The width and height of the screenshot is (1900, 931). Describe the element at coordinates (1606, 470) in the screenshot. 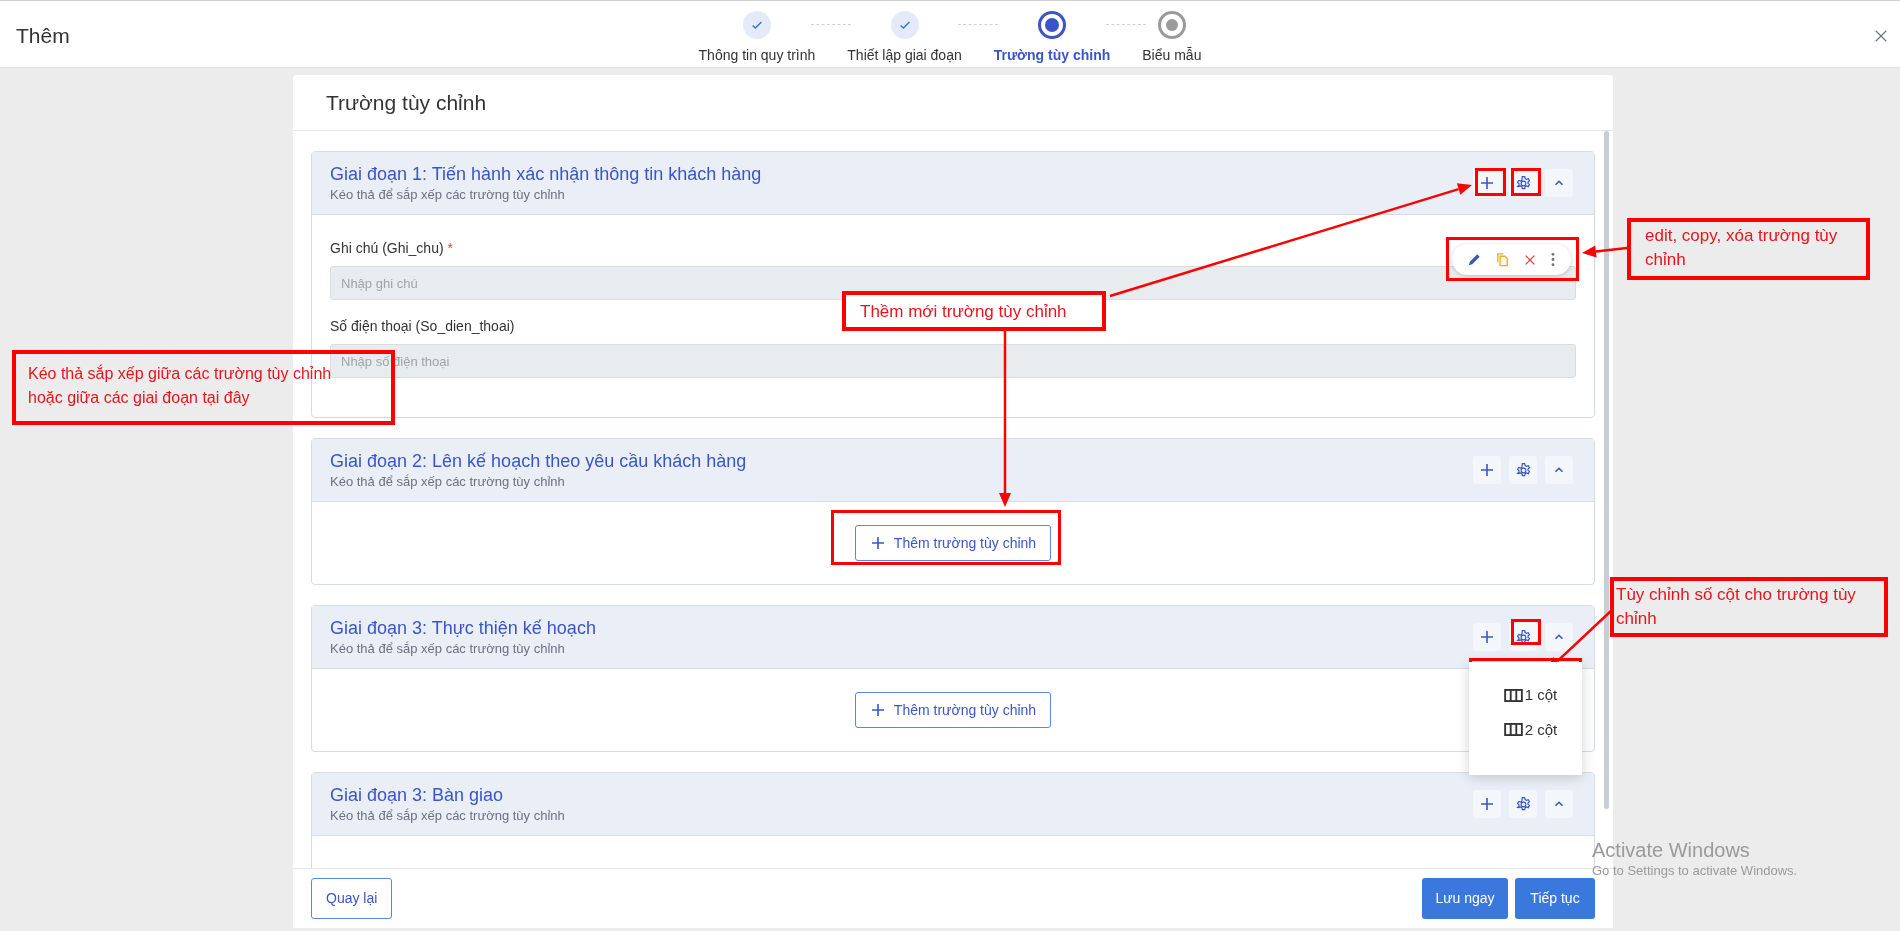

I see `scrollbar-thumb` at that location.